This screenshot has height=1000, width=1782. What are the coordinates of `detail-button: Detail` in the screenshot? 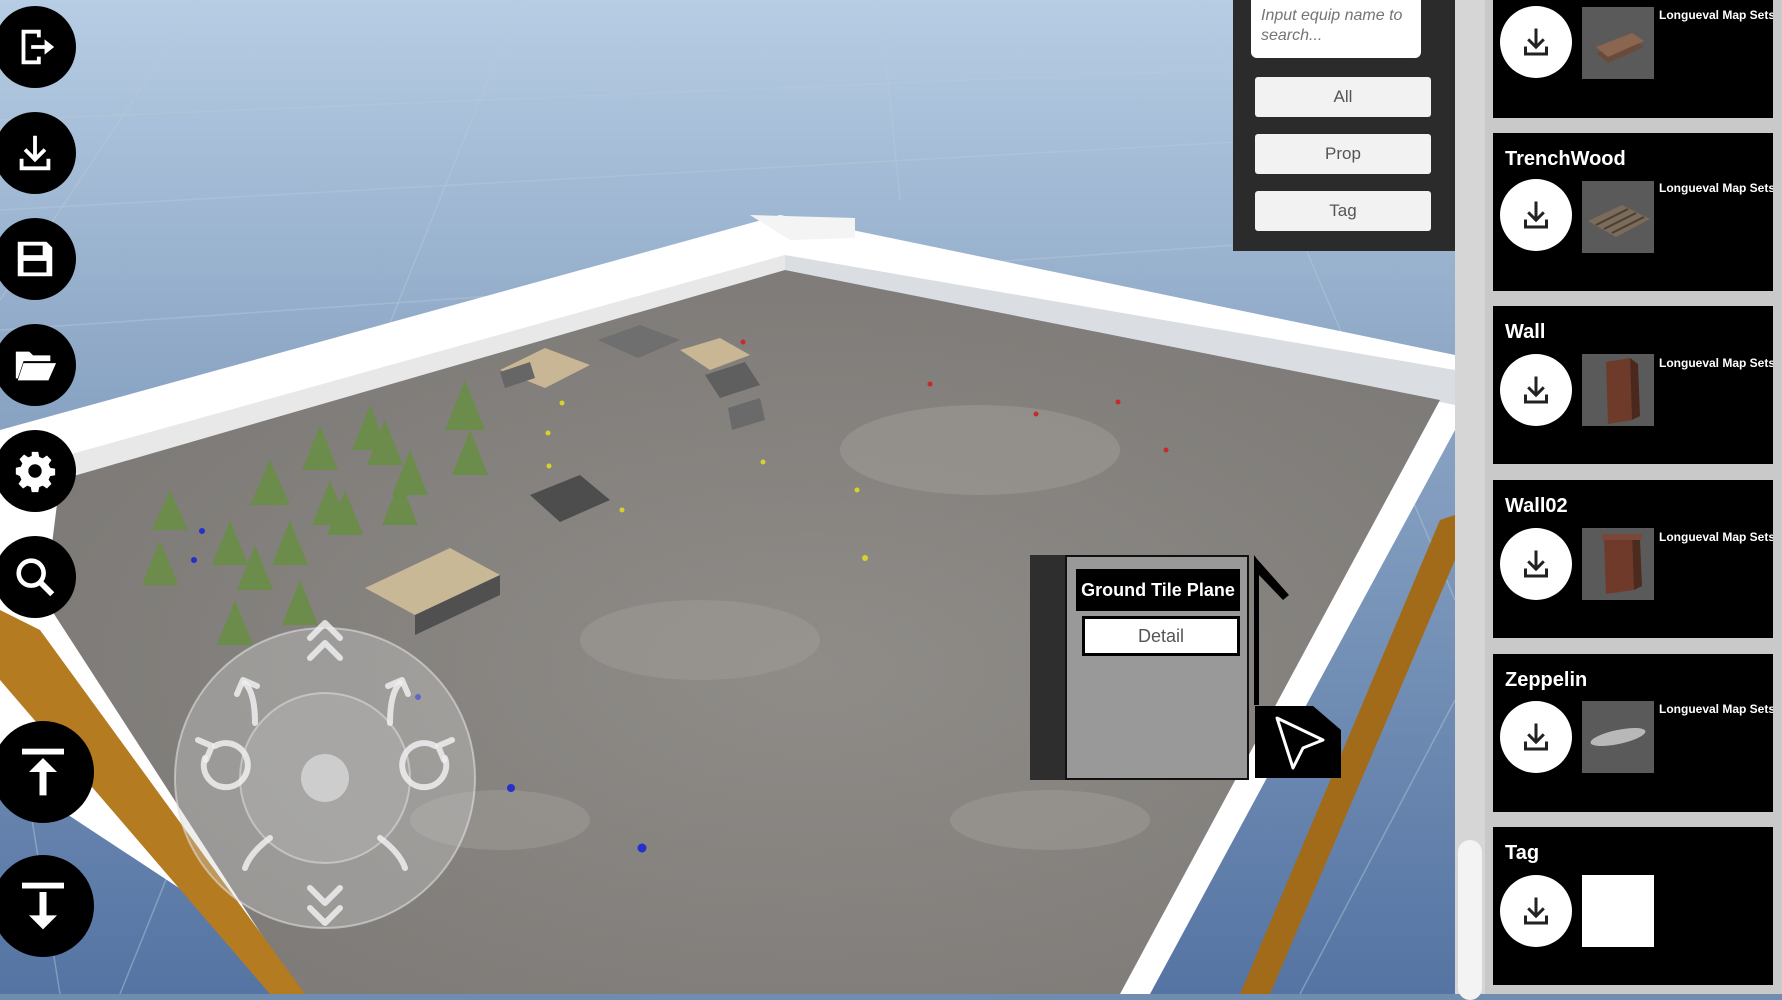 It's located at (1161, 636).